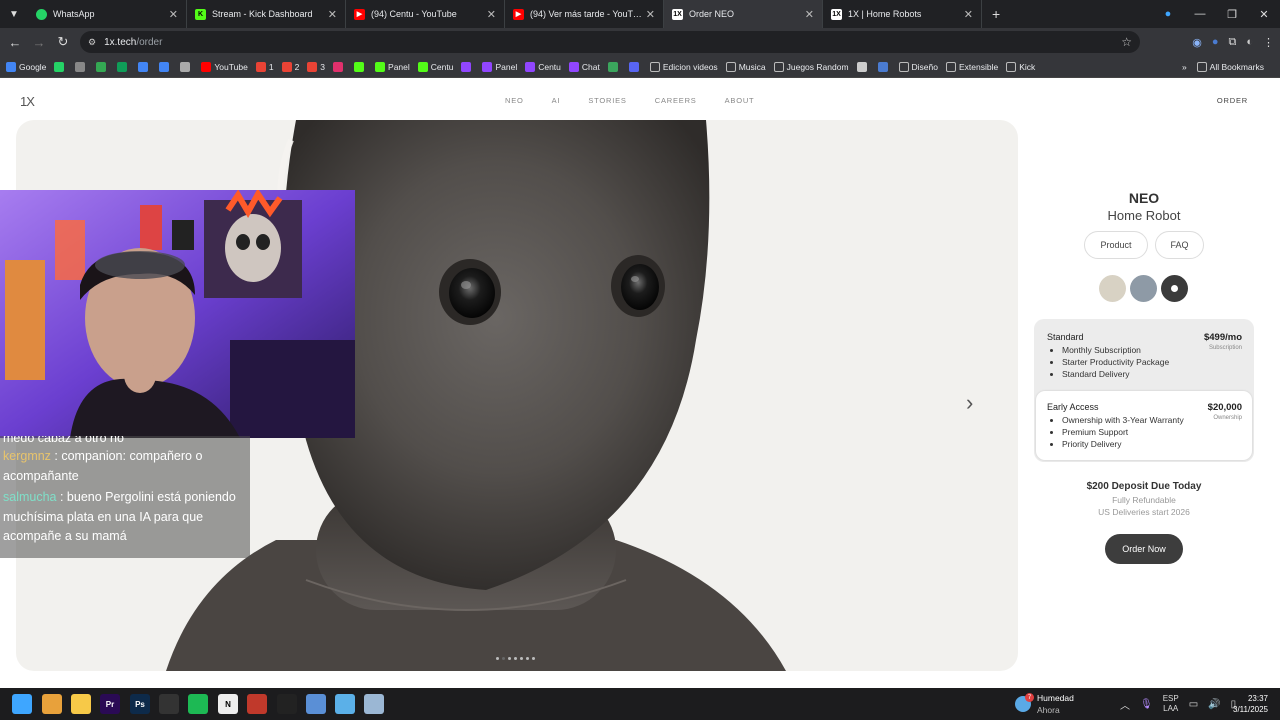 Image resolution: width=1280 pixels, height=720 pixels. What do you see at coordinates (266, 14) in the screenshot?
I see `tab-kick-dashboard: K Stream - Kick Dashboard ✕` at bounding box center [266, 14].